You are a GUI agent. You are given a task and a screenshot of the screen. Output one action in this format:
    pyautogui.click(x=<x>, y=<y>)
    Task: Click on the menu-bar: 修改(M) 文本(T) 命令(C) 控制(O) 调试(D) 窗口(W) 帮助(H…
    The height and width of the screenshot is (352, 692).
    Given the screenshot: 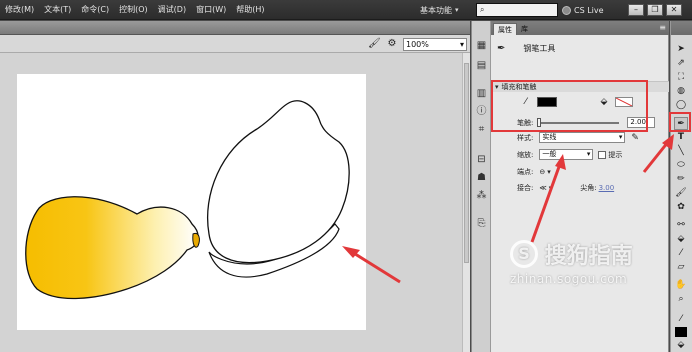 What is the action you would take?
    pyautogui.click(x=346, y=10)
    